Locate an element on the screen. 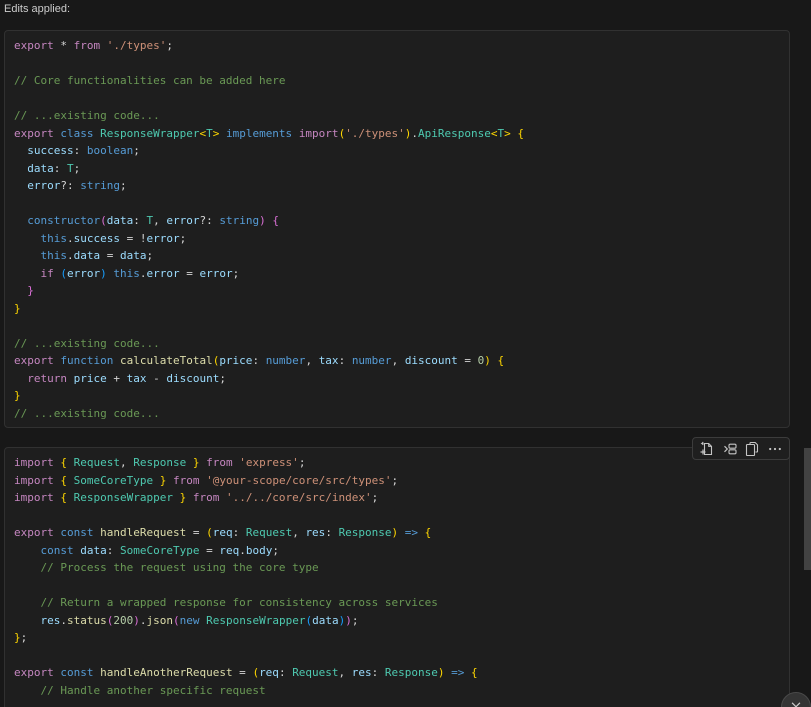  apply-in-editor-button is located at coordinates (707, 448).